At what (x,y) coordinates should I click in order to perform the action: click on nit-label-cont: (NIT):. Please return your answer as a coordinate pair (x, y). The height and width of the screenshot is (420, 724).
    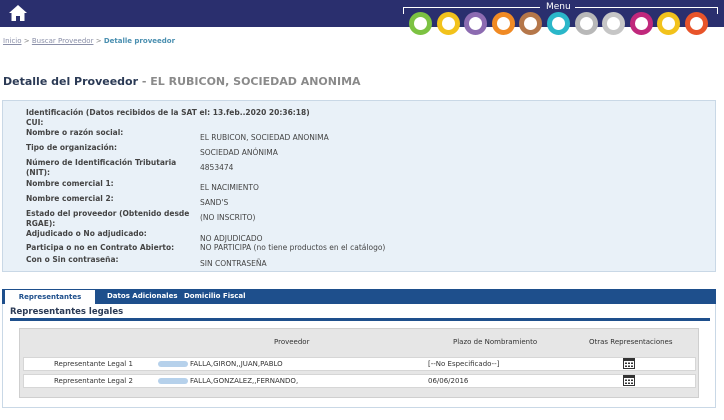
    Looking at the image, I should click on (38, 172).